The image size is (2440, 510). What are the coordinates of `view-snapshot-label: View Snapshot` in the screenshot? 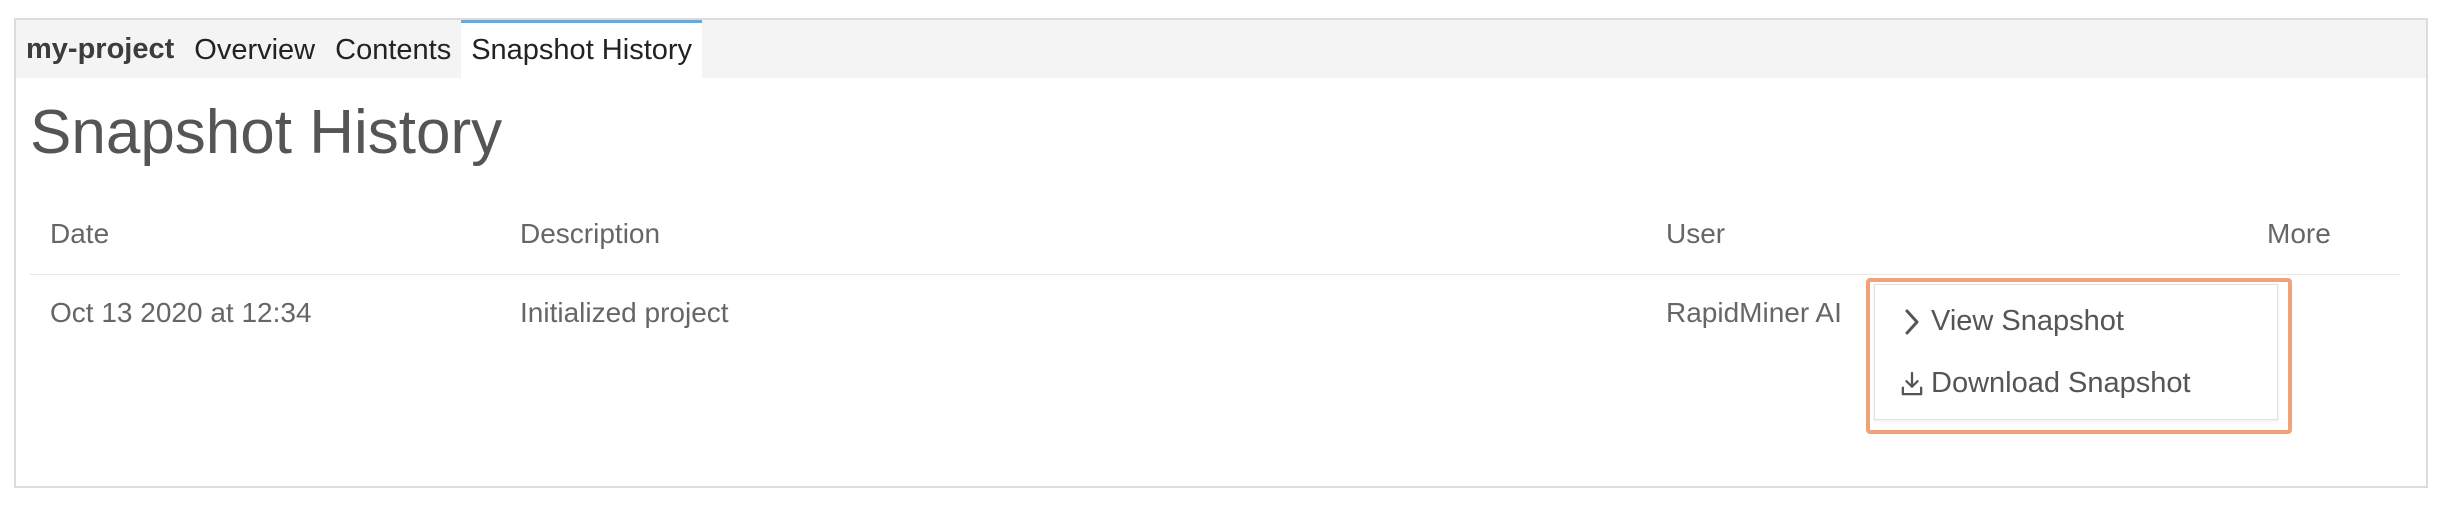 It's located at (2027, 321).